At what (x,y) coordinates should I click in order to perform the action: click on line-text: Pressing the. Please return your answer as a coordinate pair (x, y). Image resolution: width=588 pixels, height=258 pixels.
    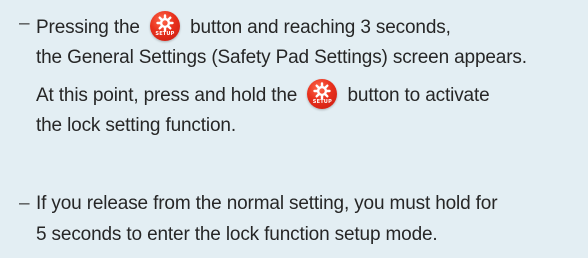
    Looking at the image, I should click on (88, 27).